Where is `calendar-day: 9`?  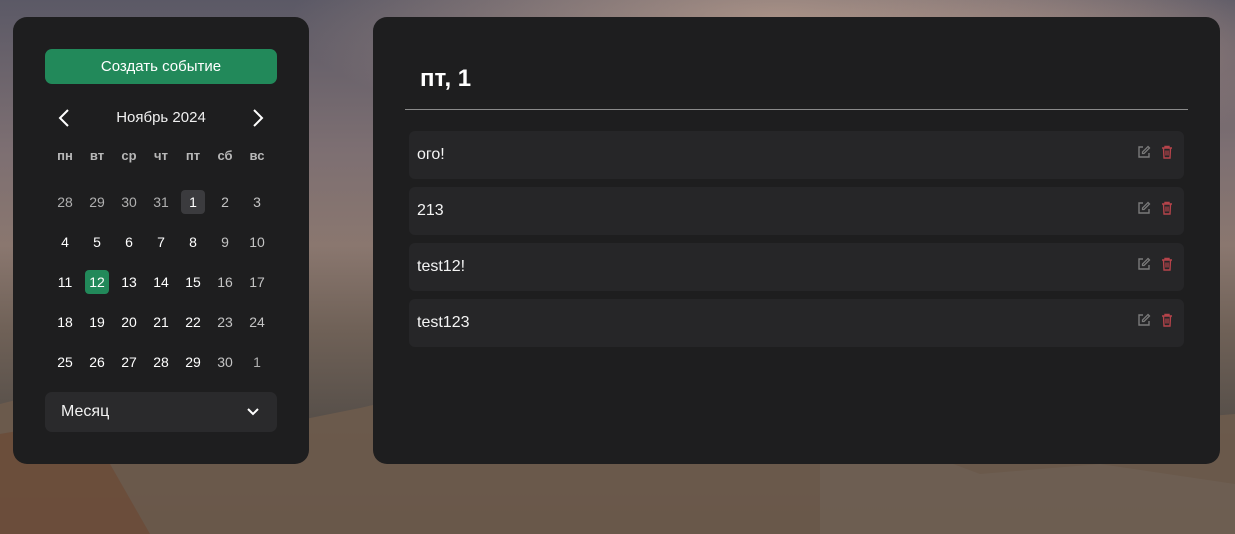
calendar-day: 9 is located at coordinates (225, 242).